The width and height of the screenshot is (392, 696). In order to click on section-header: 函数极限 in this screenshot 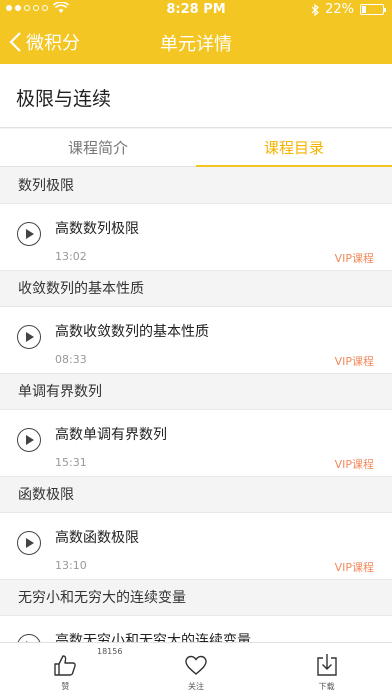, I will do `click(196, 495)`.